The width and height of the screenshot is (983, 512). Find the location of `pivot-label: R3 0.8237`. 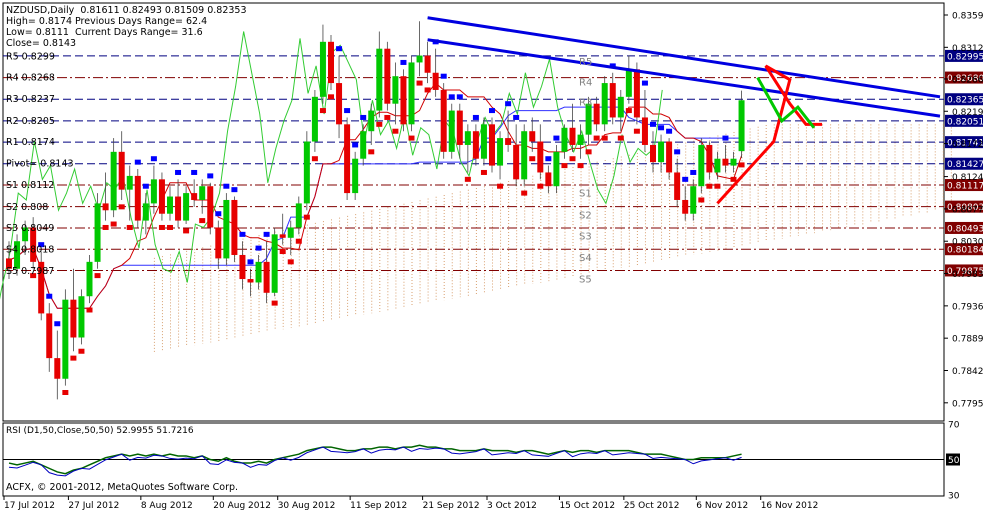

pivot-label: R3 0.8237 is located at coordinates (30, 99).